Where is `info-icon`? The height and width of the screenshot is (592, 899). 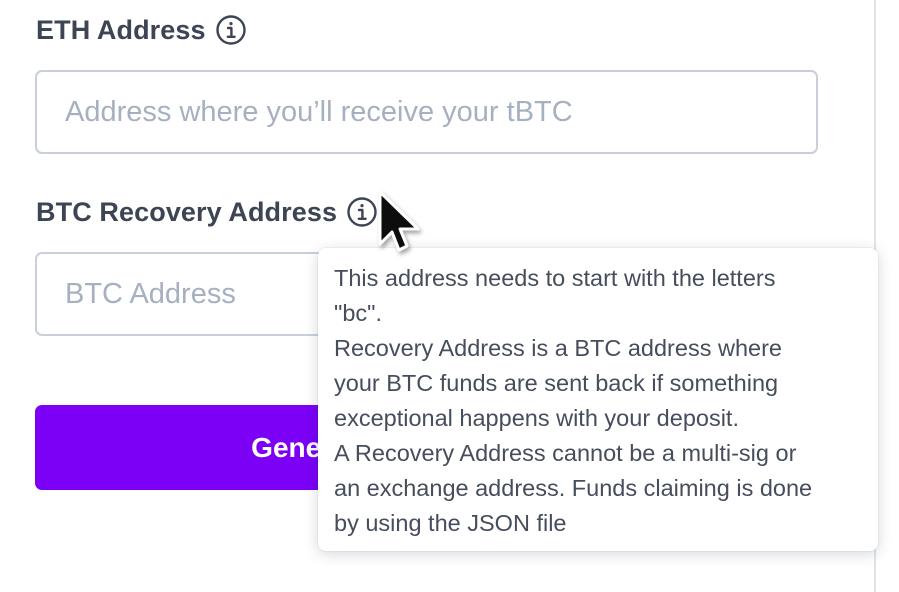
info-icon is located at coordinates (231, 30).